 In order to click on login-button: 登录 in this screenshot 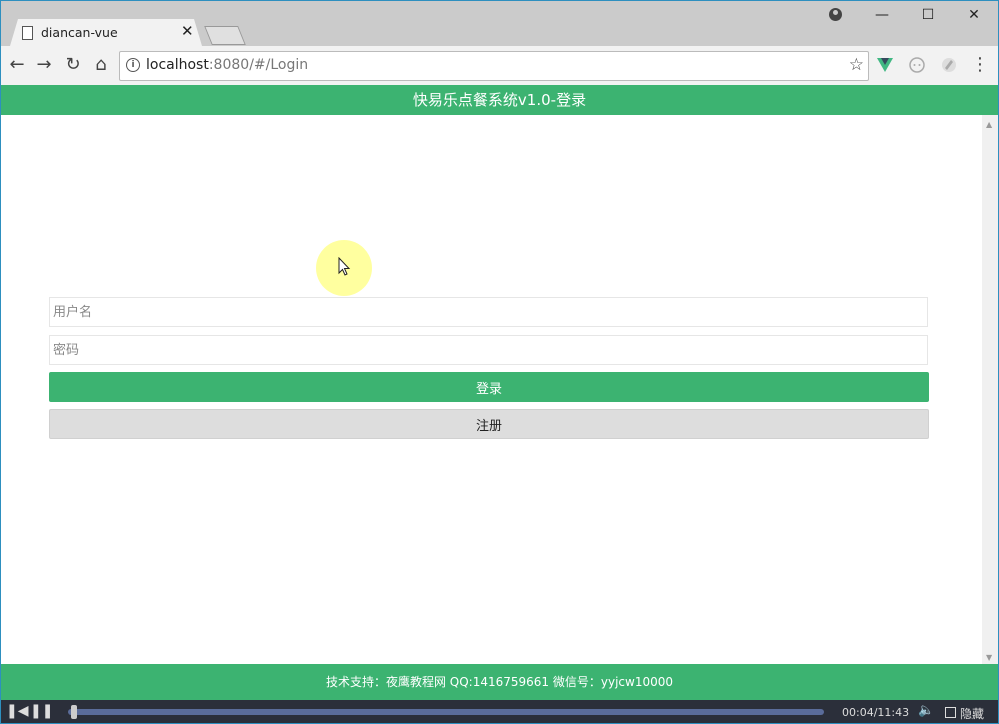, I will do `click(489, 387)`.